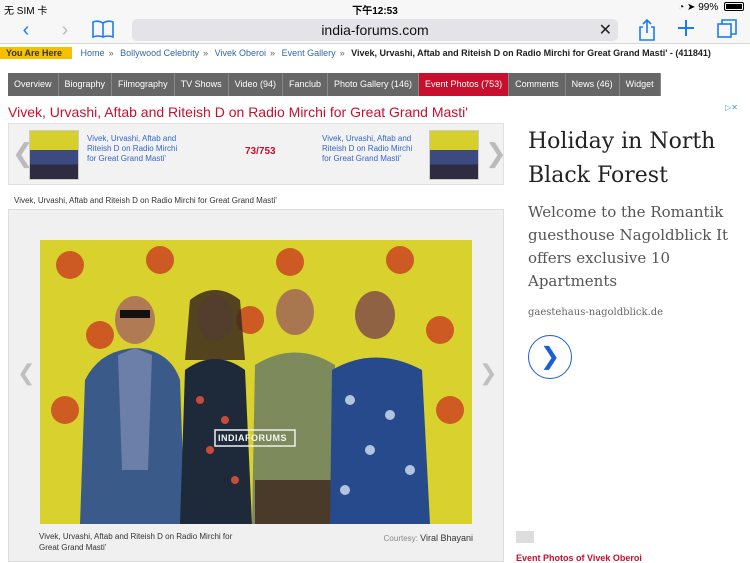 The image size is (750, 563). What do you see at coordinates (550, 357) in the screenshot?
I see `ad-go-arrow-icon: ❯` at bounding box center [550, 357].